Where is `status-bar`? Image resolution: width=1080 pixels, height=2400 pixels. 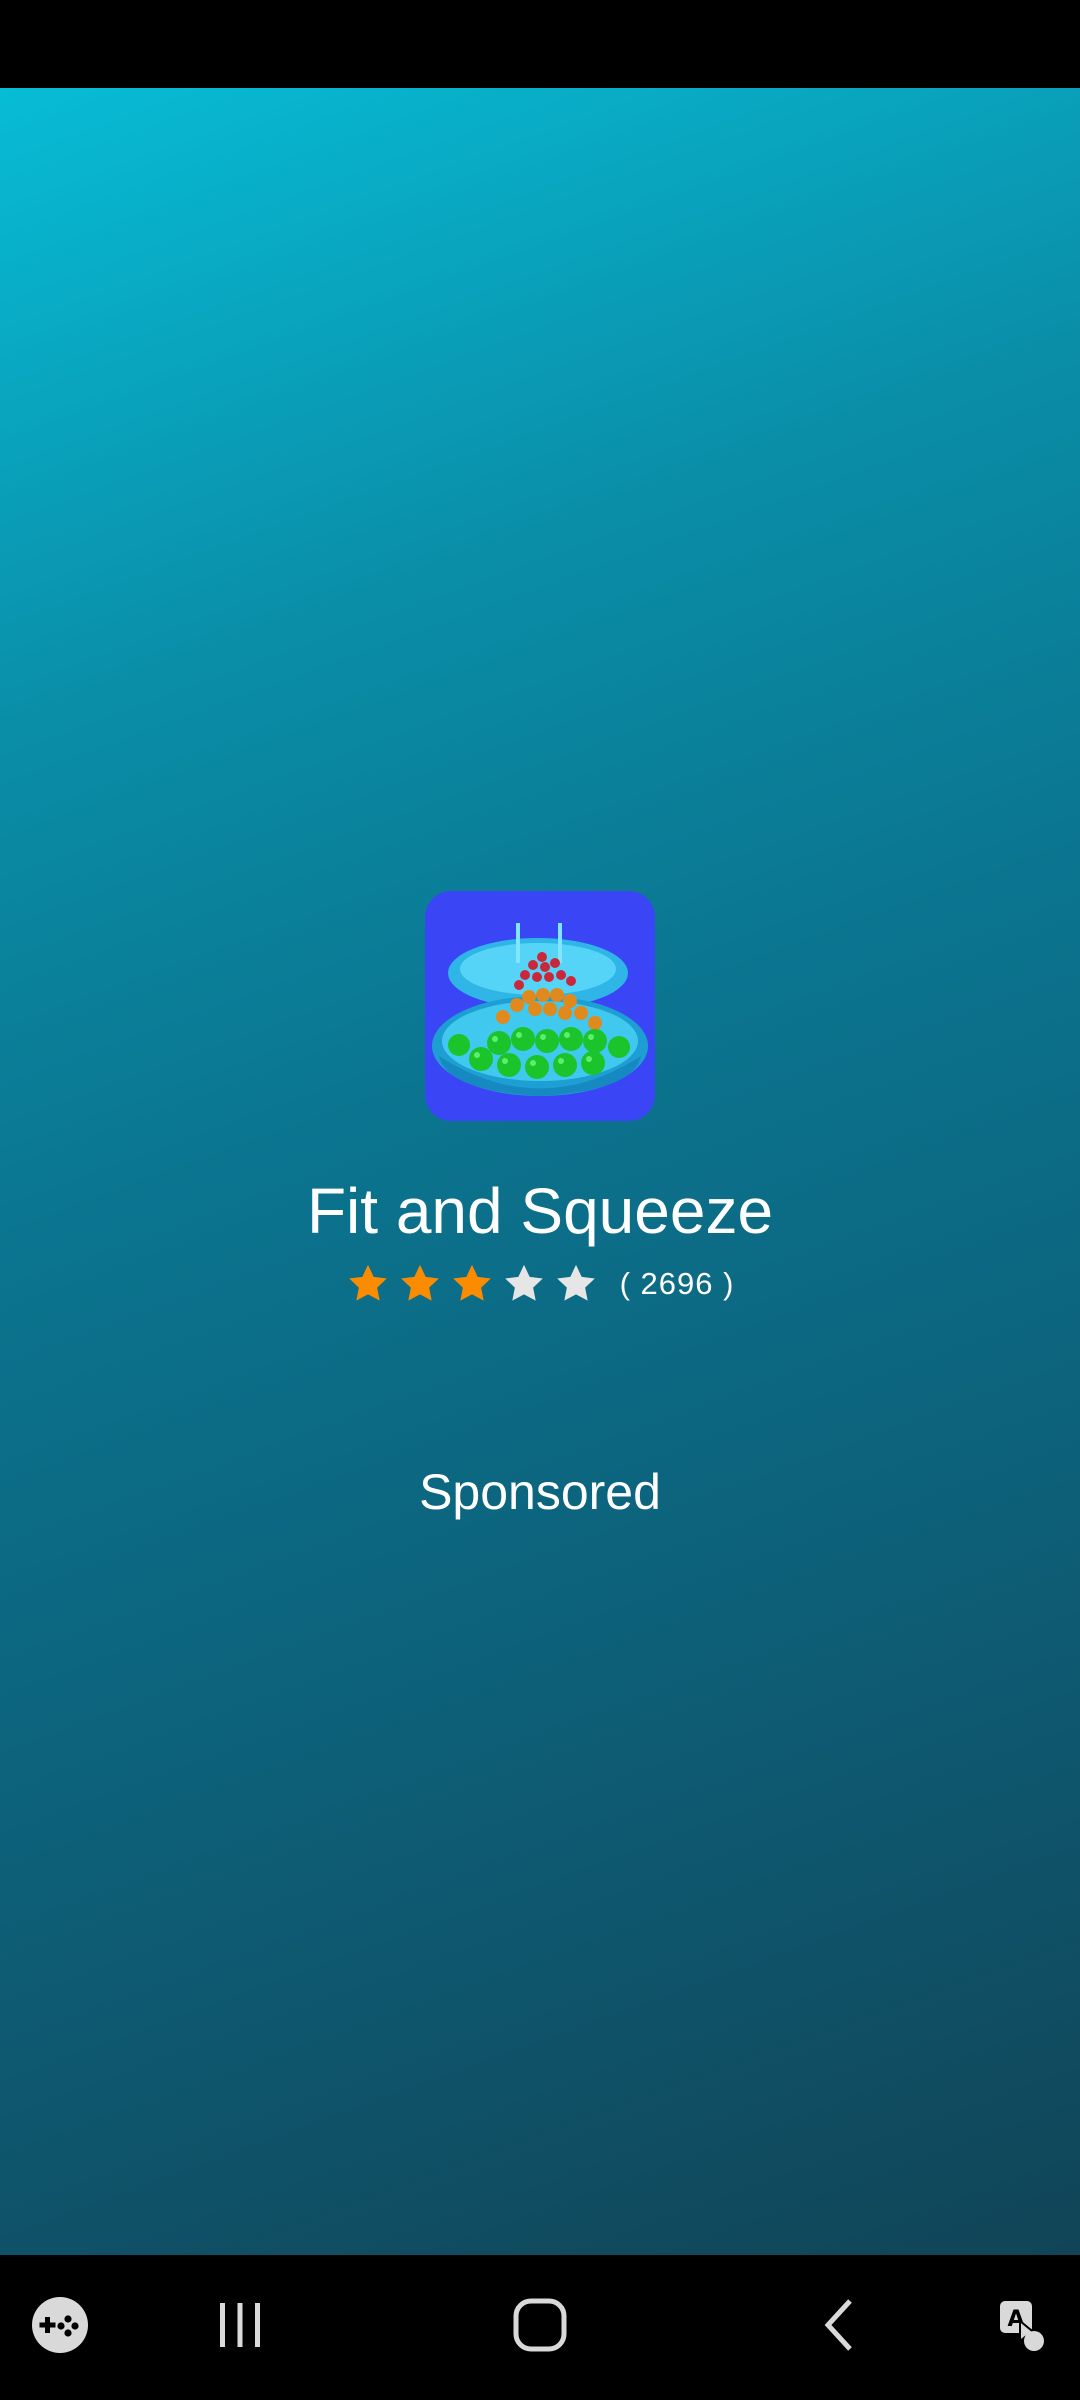
status-bar is located at coordinates (540, 44).